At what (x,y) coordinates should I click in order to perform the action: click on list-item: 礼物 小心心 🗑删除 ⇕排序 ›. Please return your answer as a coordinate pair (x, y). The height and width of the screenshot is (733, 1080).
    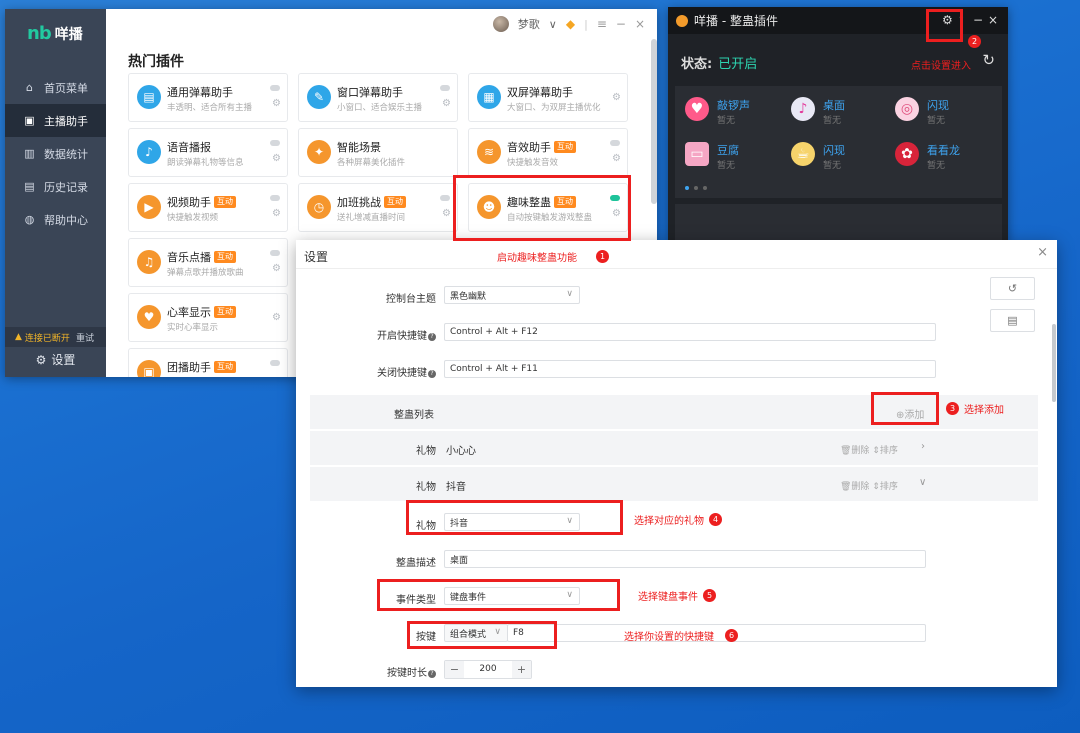
    Looking at the image, I should click on (674, 448).